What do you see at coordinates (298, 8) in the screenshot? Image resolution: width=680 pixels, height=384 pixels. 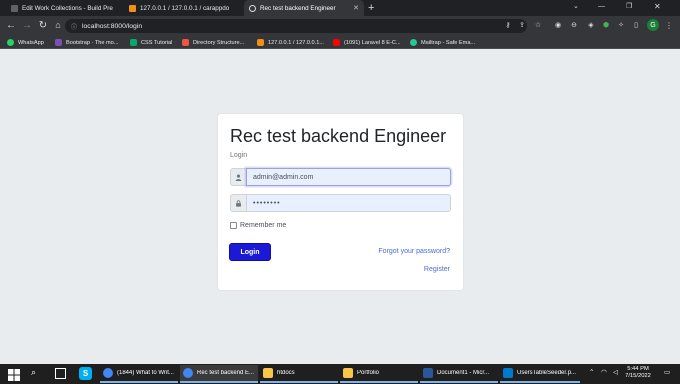 I see `tab-title: Rec test backend Engineer` at bounding box center [298, 8].